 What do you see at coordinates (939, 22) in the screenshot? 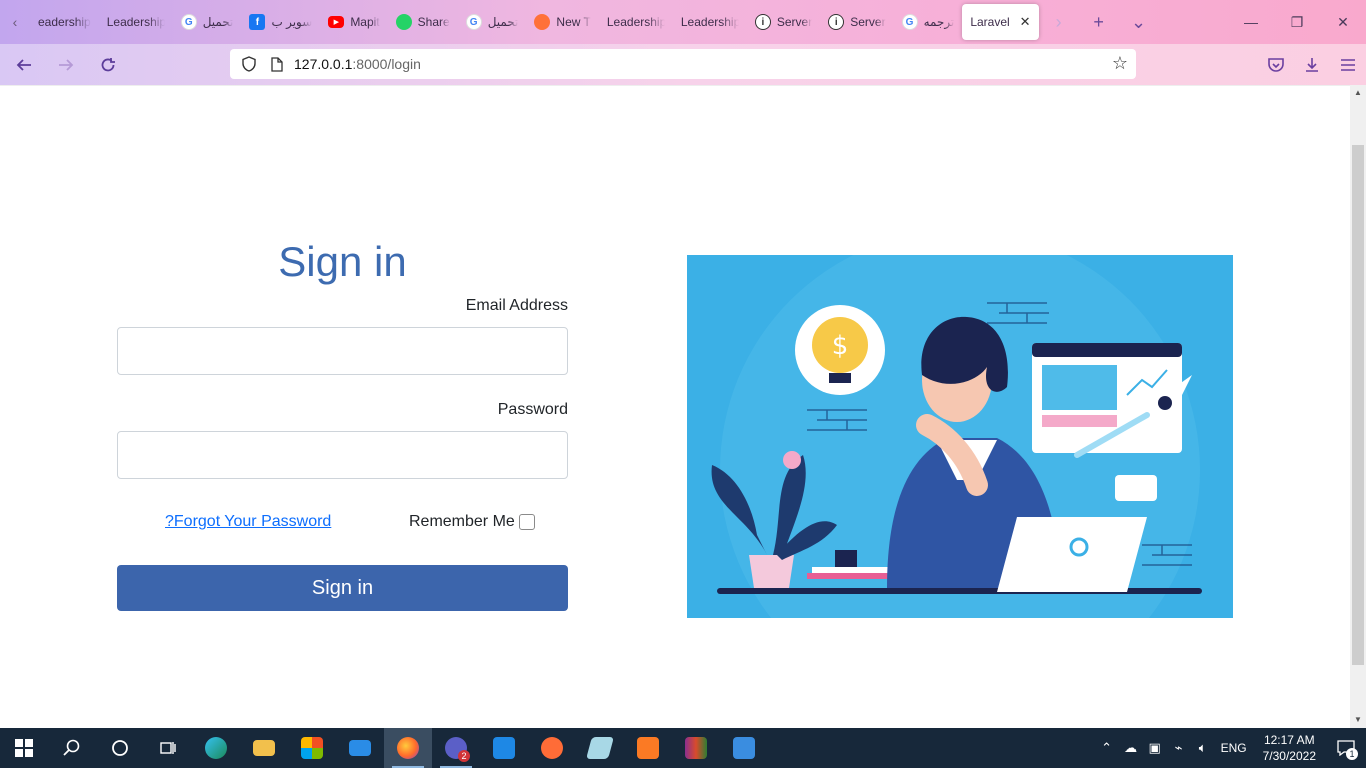
I see `tab-label: ترجمه` at bounding box center [939, 22].